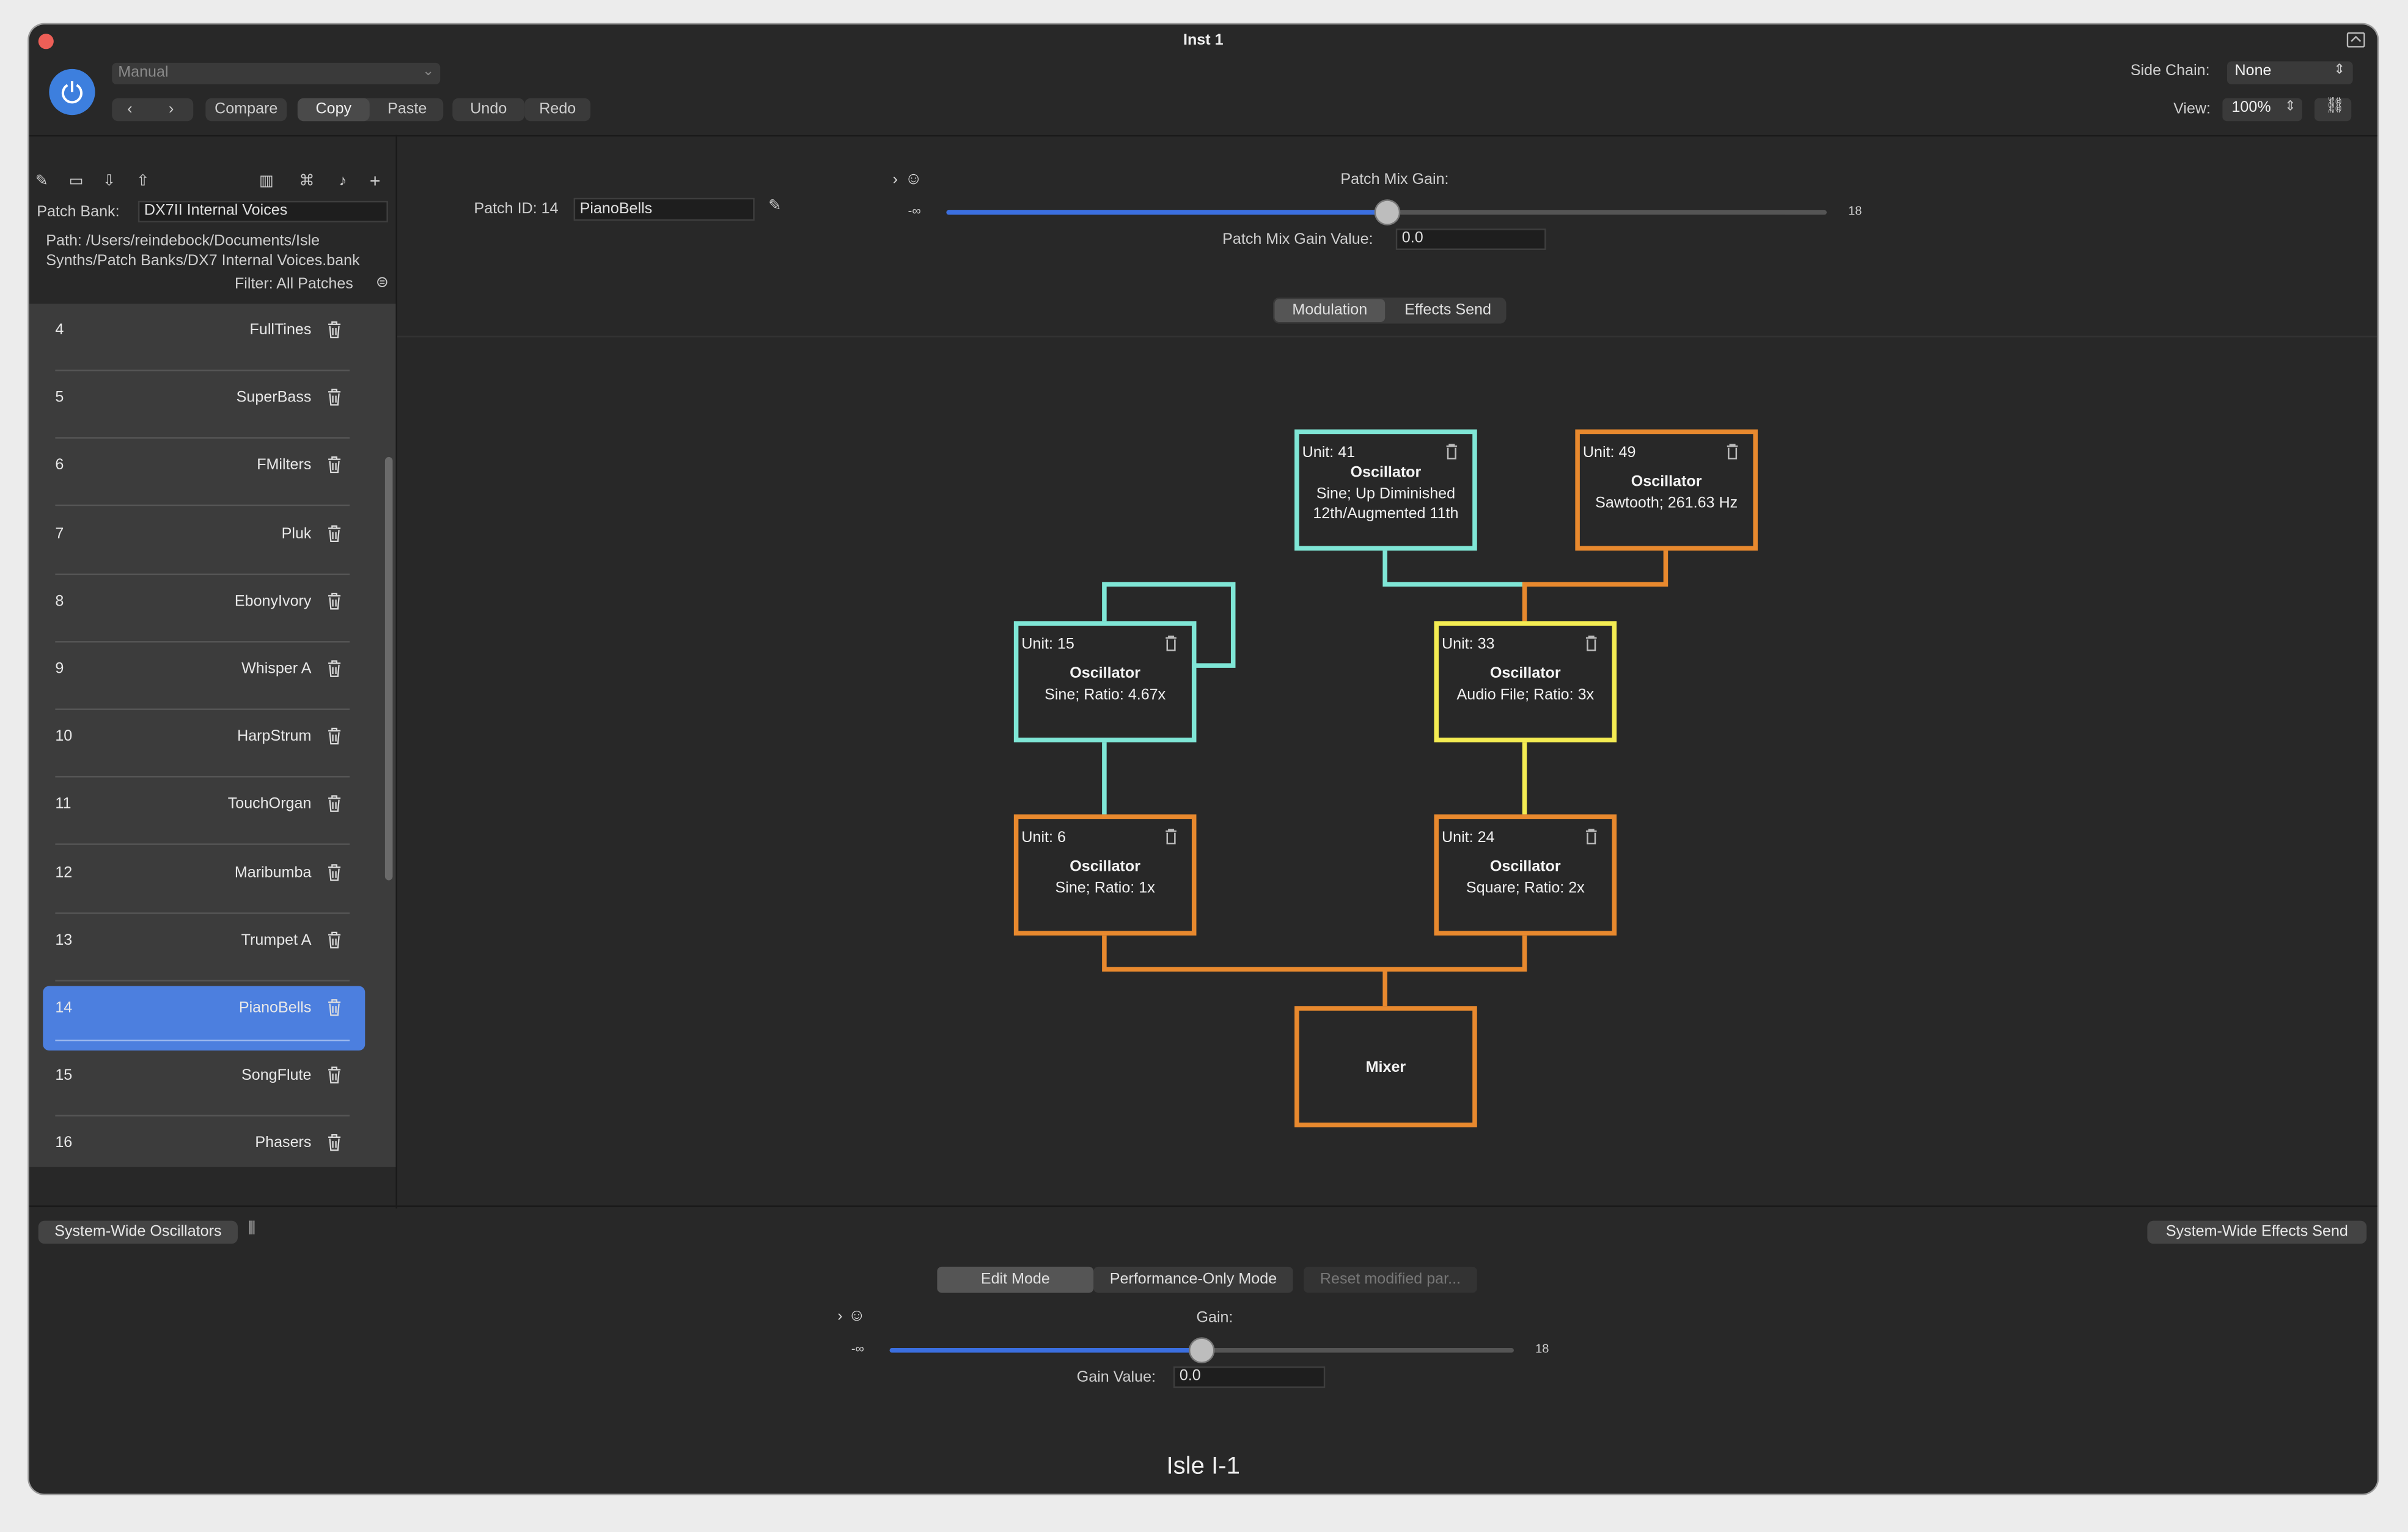  I want to click on node-description-line-2: 12th/Augmented 11th, so click(1386, 514).